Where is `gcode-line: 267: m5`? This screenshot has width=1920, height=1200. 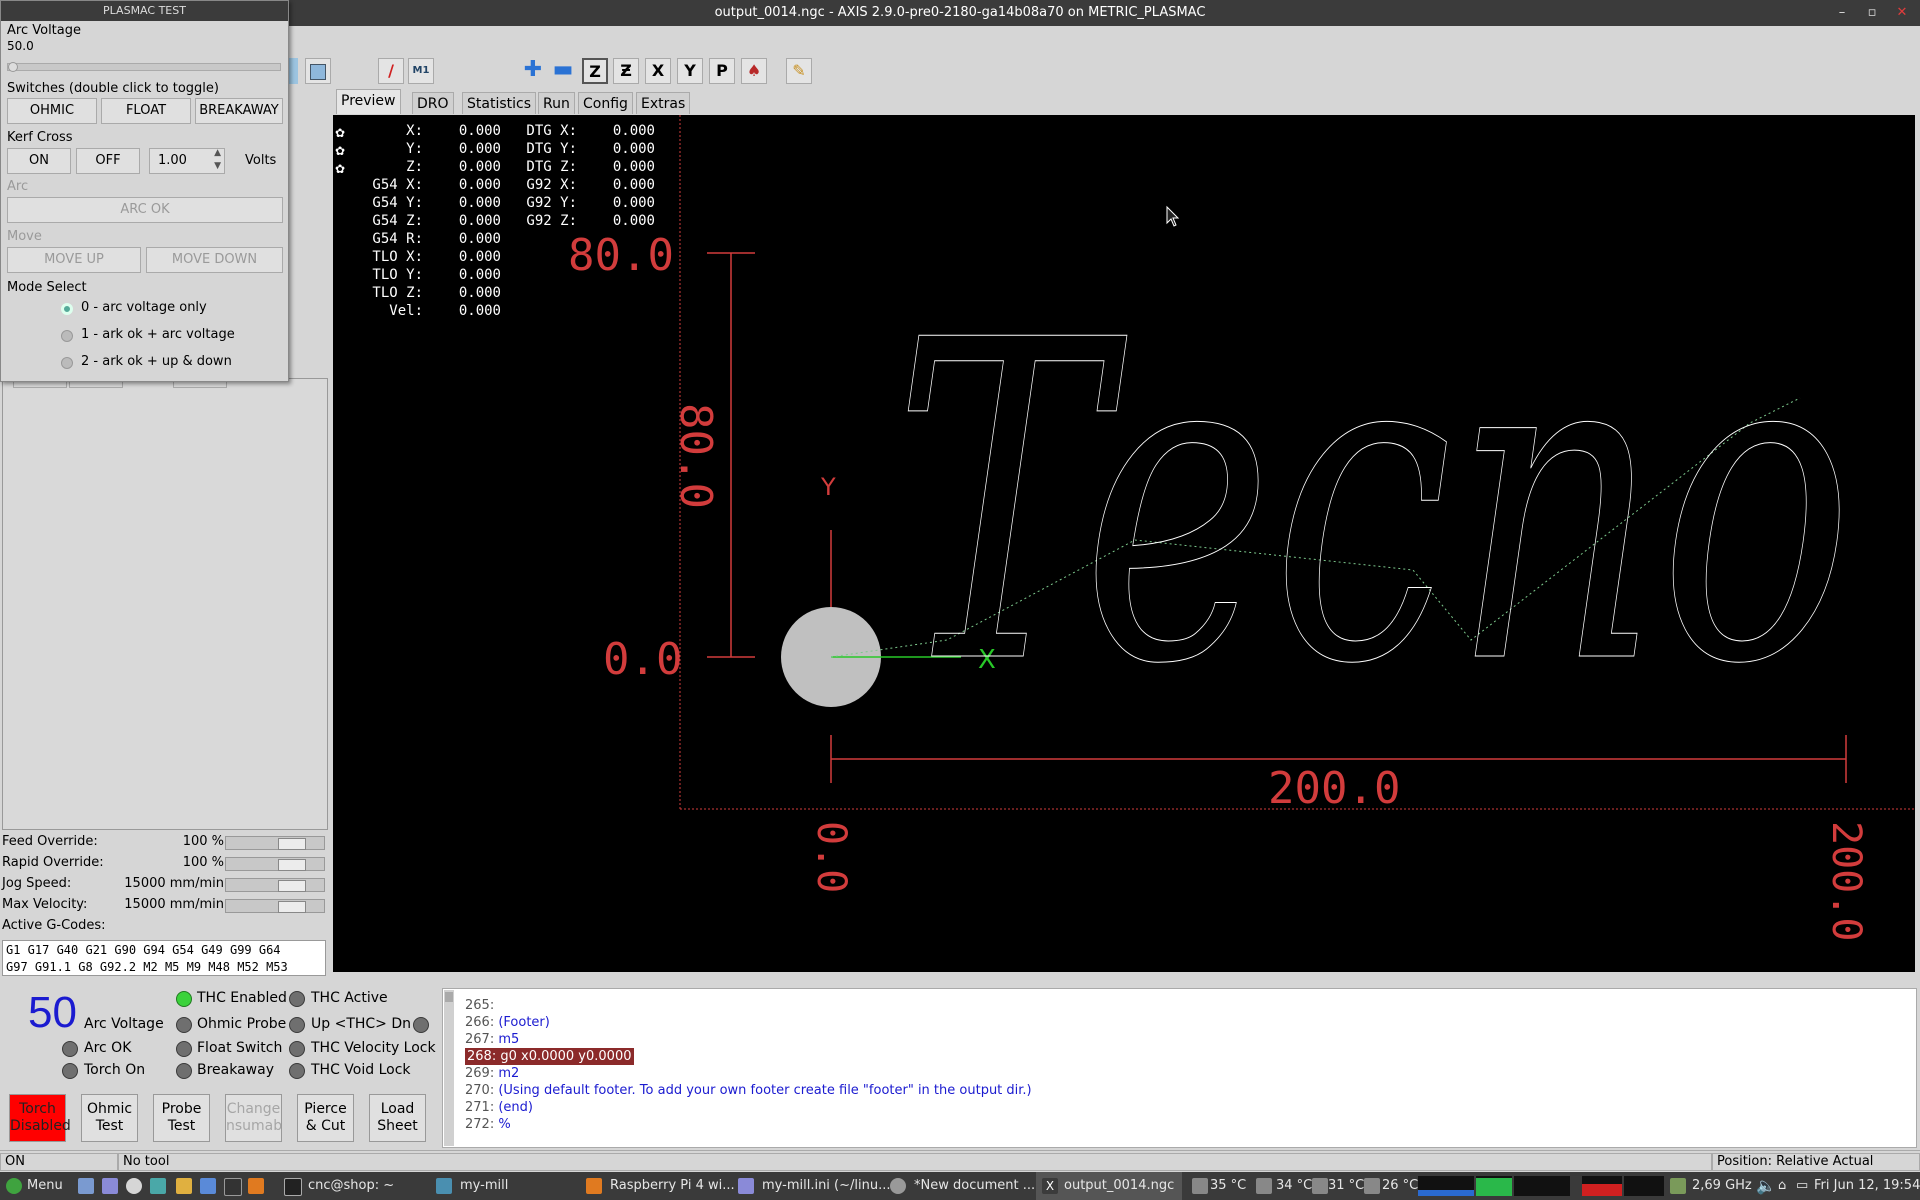
gcode-line: 267: m5 is located at coordinates (492, 1039).